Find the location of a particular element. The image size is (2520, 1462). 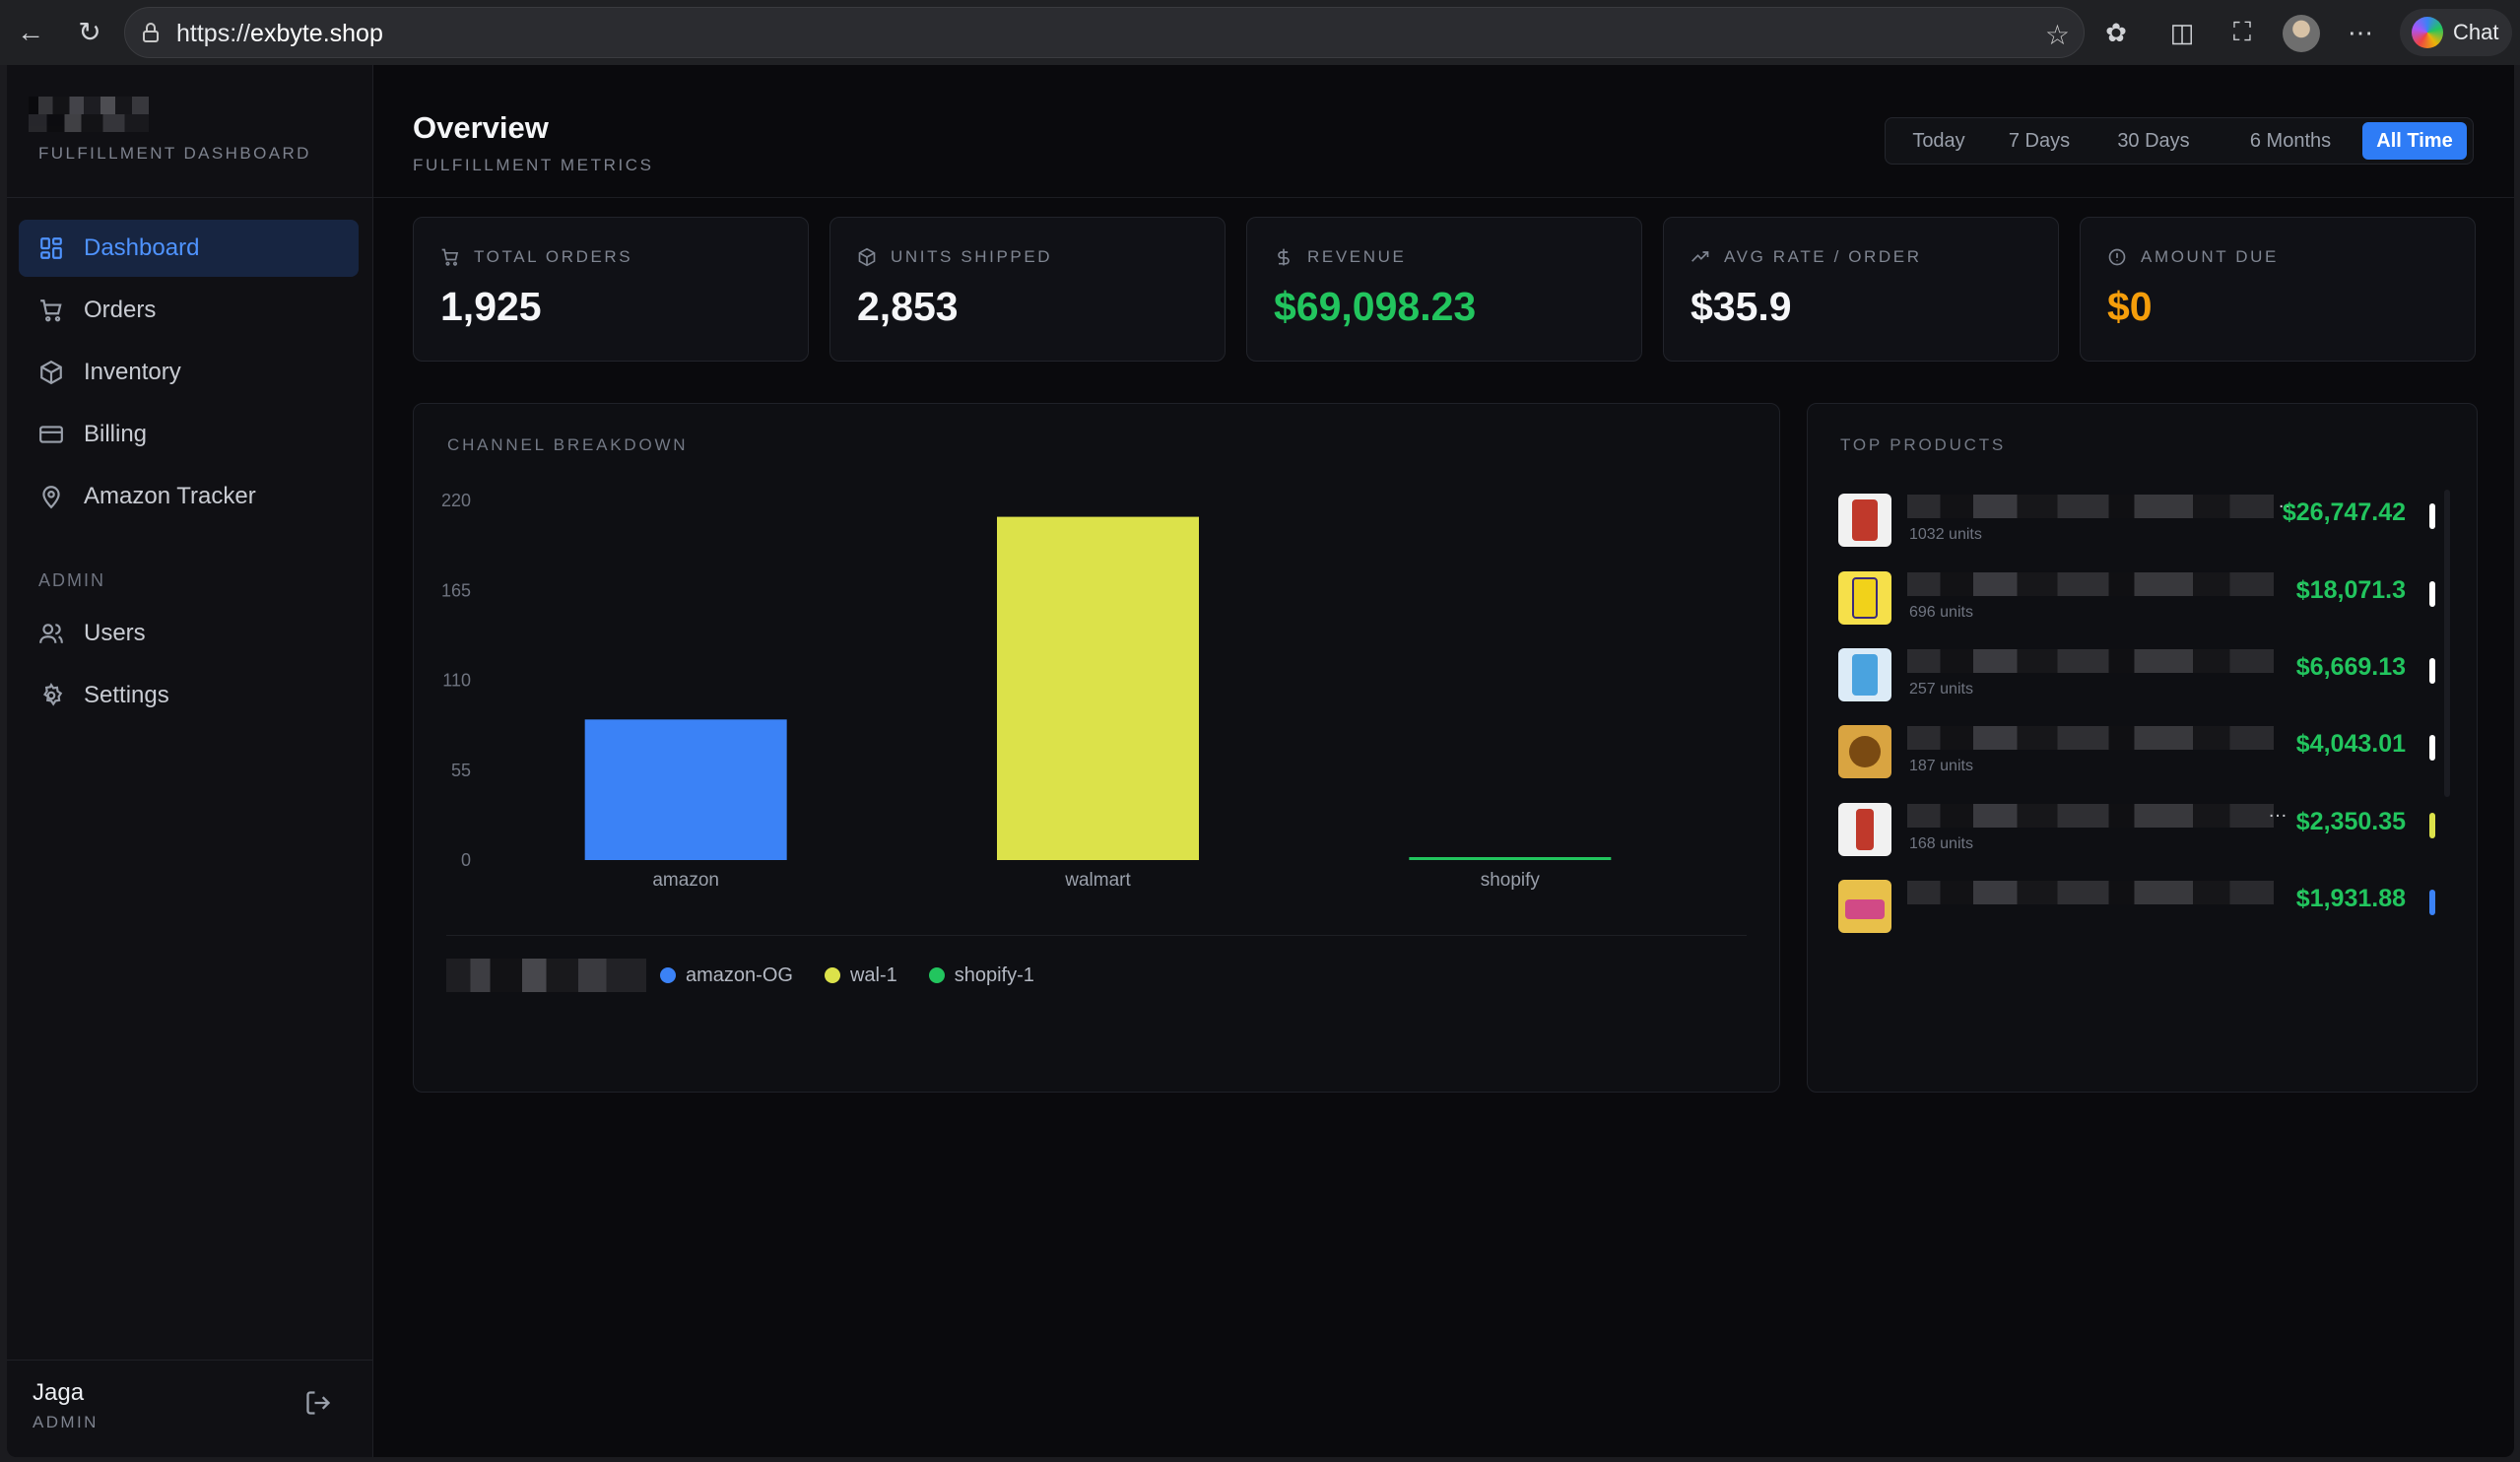

y-tick-label: 0 is located at coordinates (466, 860).